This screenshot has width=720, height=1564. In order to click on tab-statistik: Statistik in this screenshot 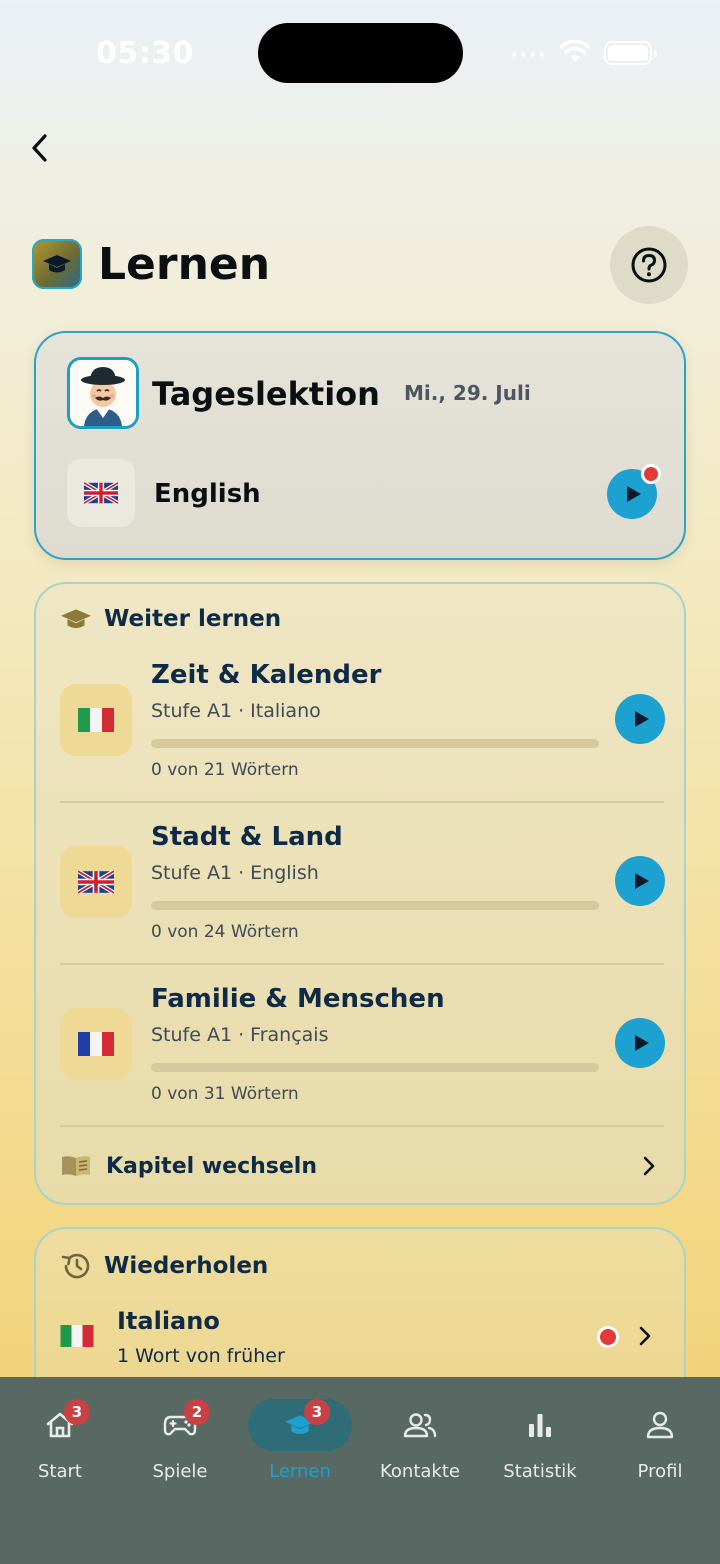, I will do `click(540, 1444)`.